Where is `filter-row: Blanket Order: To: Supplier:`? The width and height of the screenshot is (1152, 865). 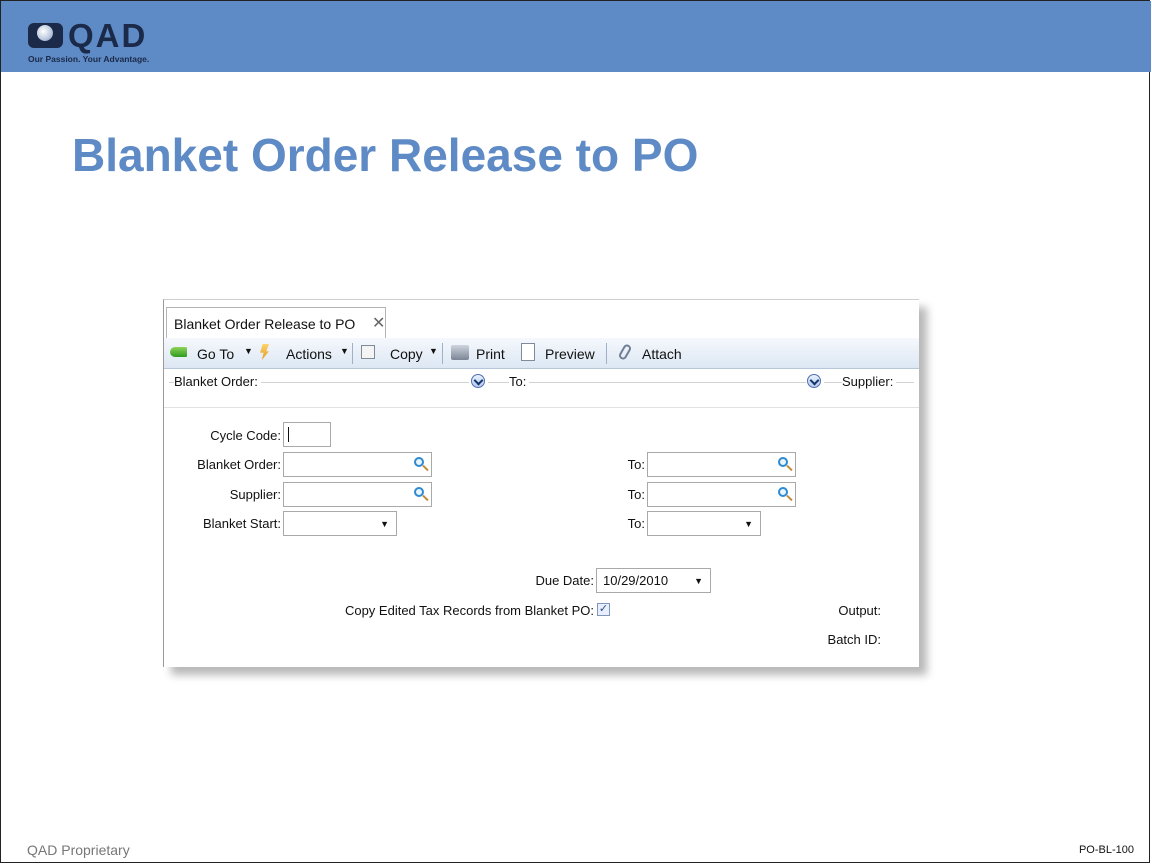
filter-row: Blanket Order: To: Supplier: is located at coordinates (541, 381).